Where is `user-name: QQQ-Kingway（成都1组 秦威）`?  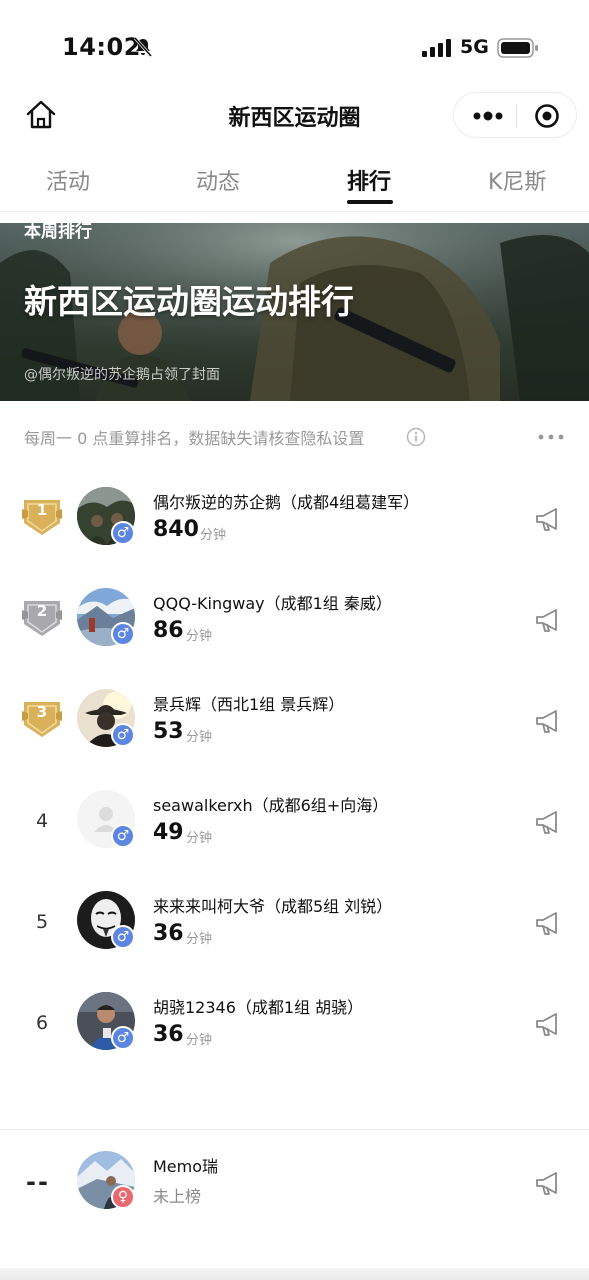
user-name: QQQ-Kingway（成都1组 秦威） is located at coordinates (272, 603).